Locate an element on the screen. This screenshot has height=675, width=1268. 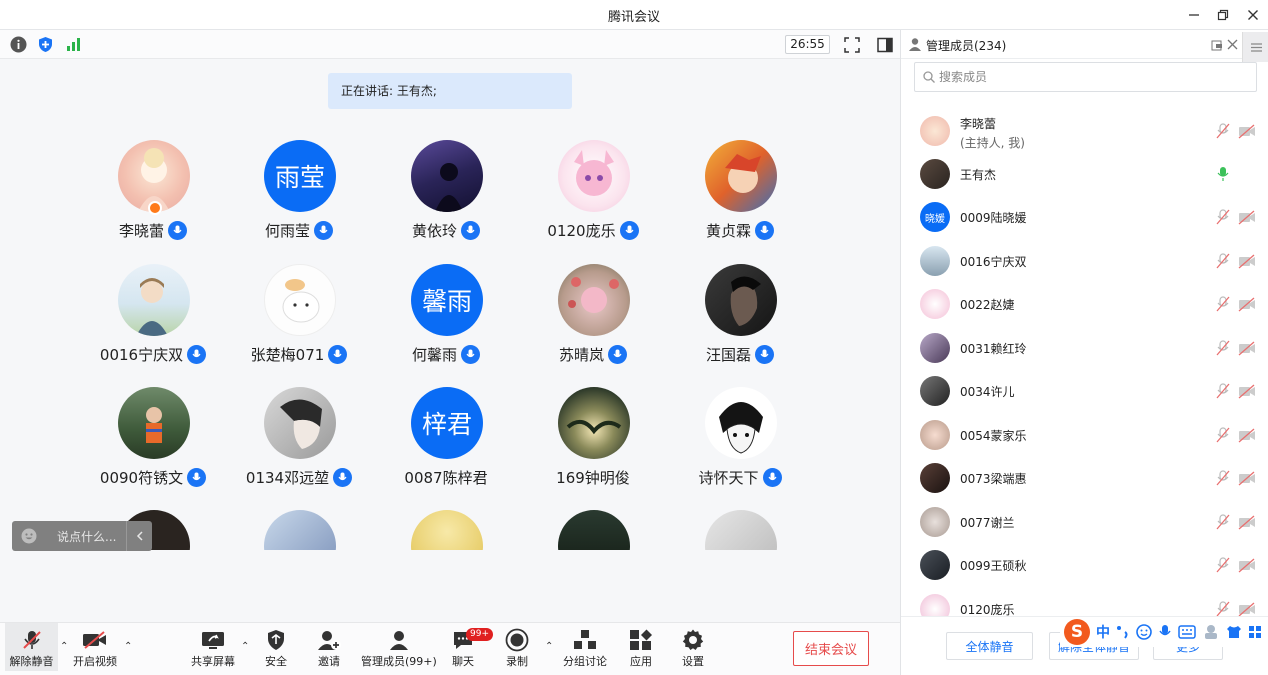
member-row: 李晓蕾 (主持人, 我) is located at coordinates (1084, 131).